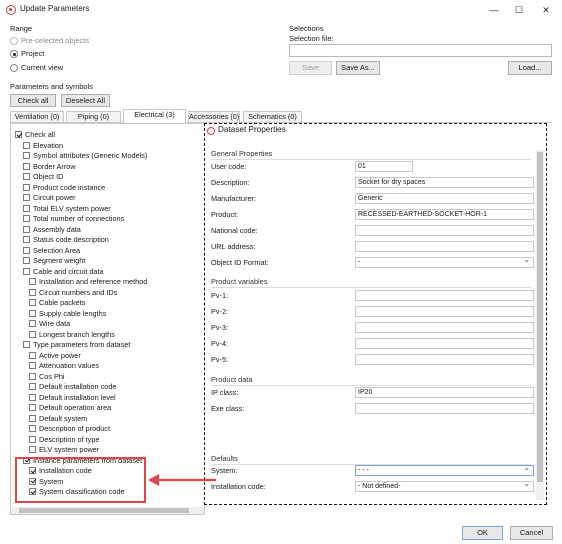 The image size is (562, 544). What do you see at coordinates (66, 240) in the screenshot?
I see `tree-item: Status code description` at bounding box center [66, 240].